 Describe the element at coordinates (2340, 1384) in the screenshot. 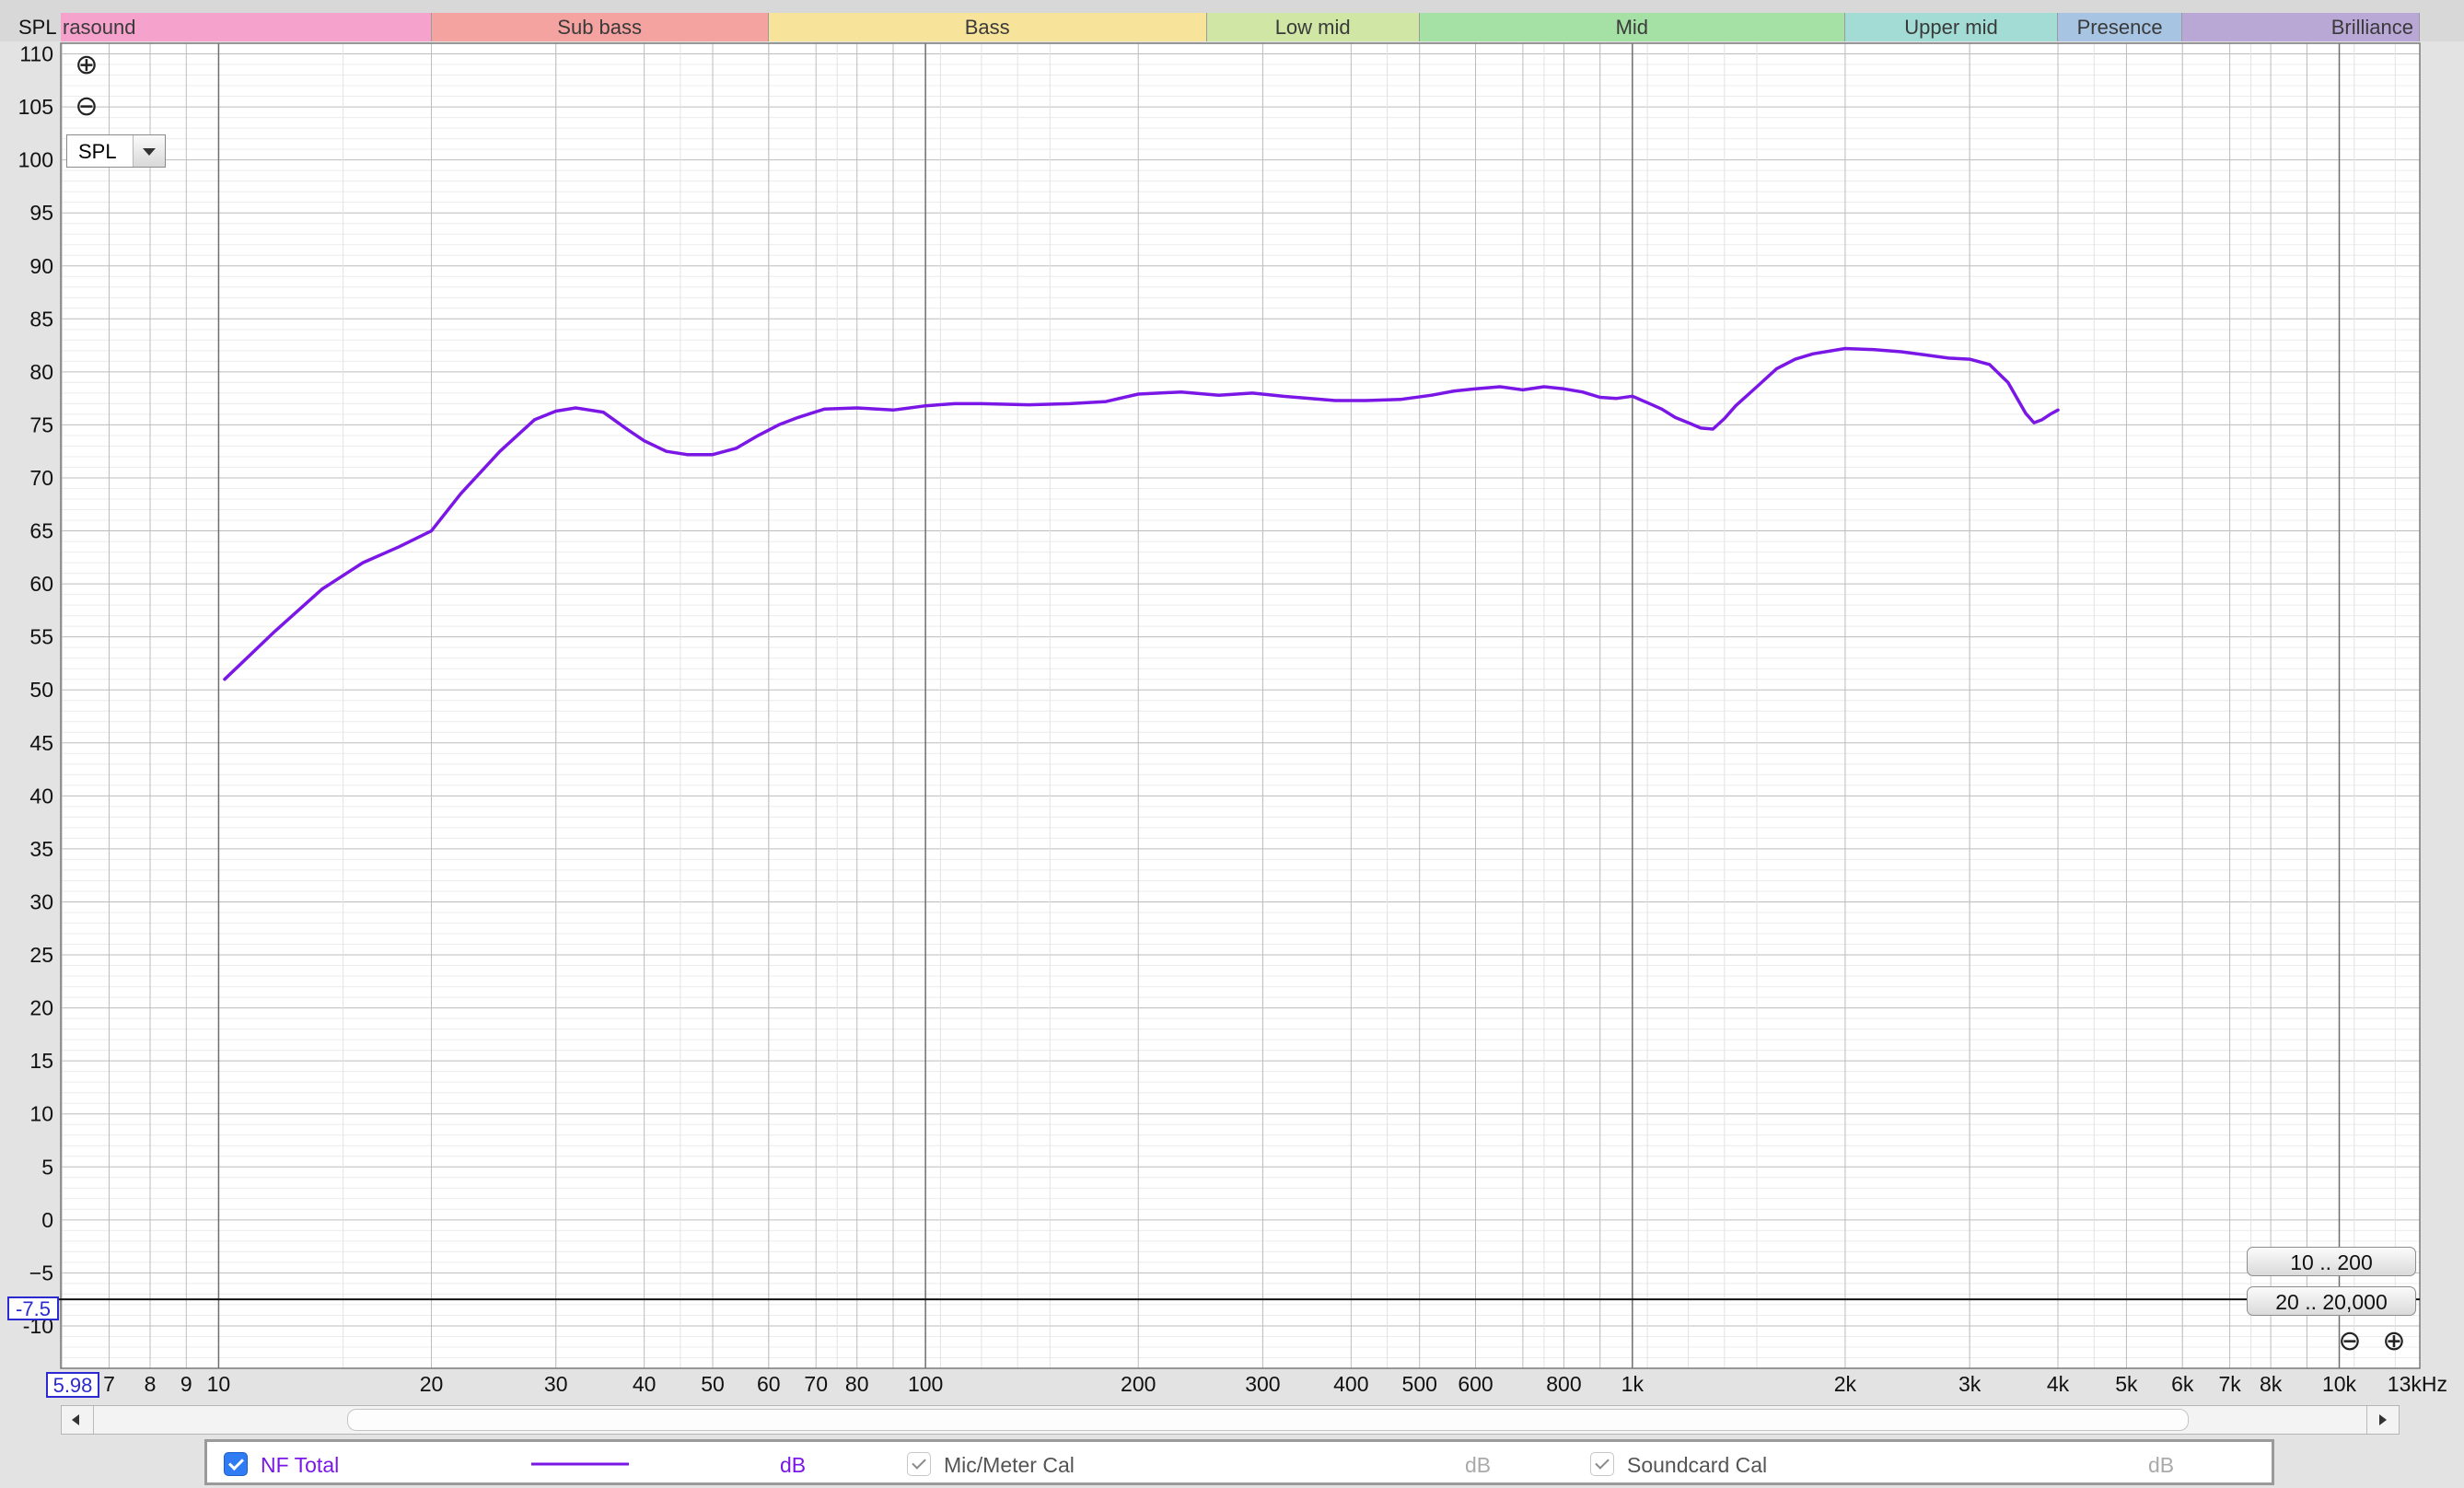

I see `x-tick-label: 10k` at that location.